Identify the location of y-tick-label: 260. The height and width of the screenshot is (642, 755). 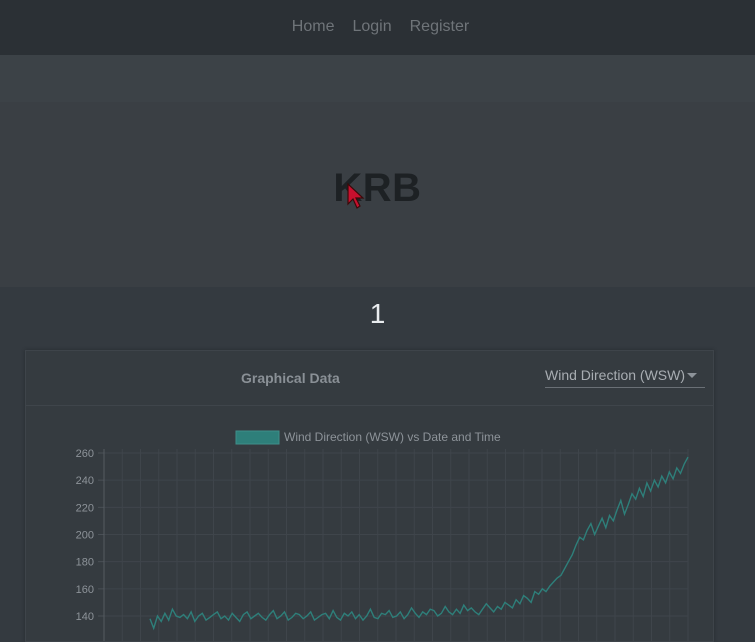
(85, 454).